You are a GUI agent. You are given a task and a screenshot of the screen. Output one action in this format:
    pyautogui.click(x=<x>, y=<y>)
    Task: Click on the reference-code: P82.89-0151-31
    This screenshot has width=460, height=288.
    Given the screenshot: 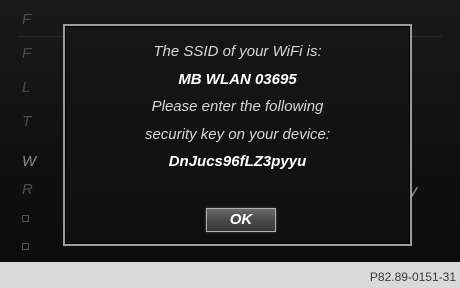 What is the action you would take?
    pyautogui.click(x=412, y=277)
    